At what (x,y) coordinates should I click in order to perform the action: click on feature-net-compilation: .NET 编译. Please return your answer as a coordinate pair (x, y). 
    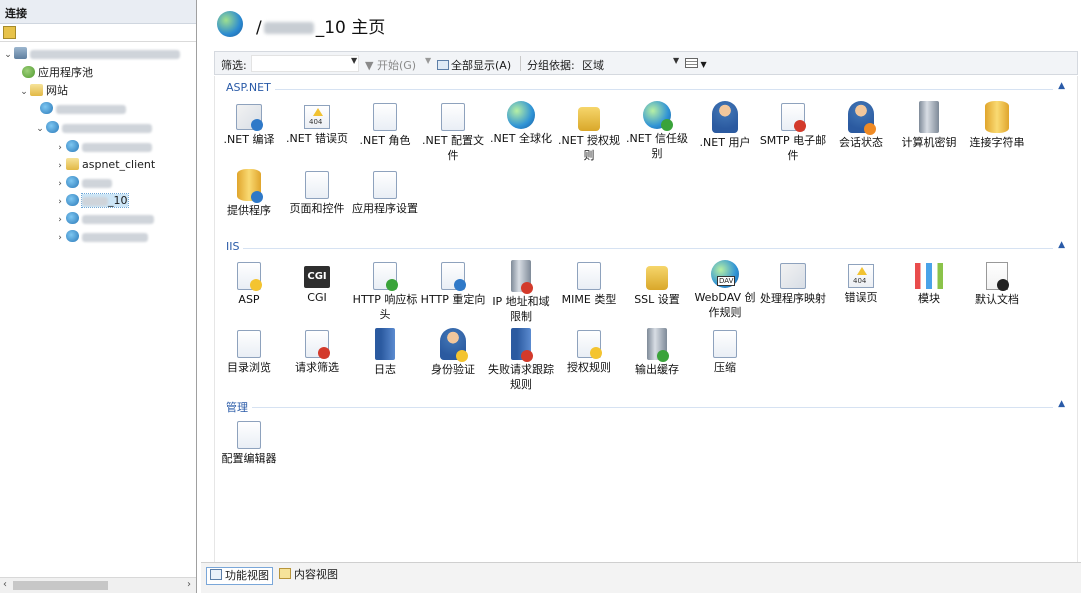
    Looking at the image, I should click on (249, 124).